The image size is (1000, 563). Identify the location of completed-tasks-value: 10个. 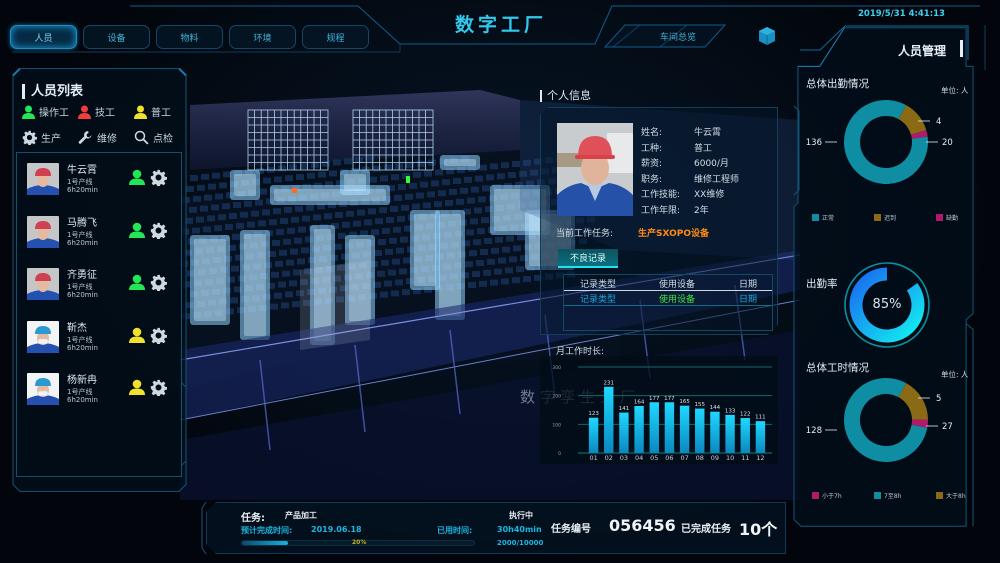
(758, 529).